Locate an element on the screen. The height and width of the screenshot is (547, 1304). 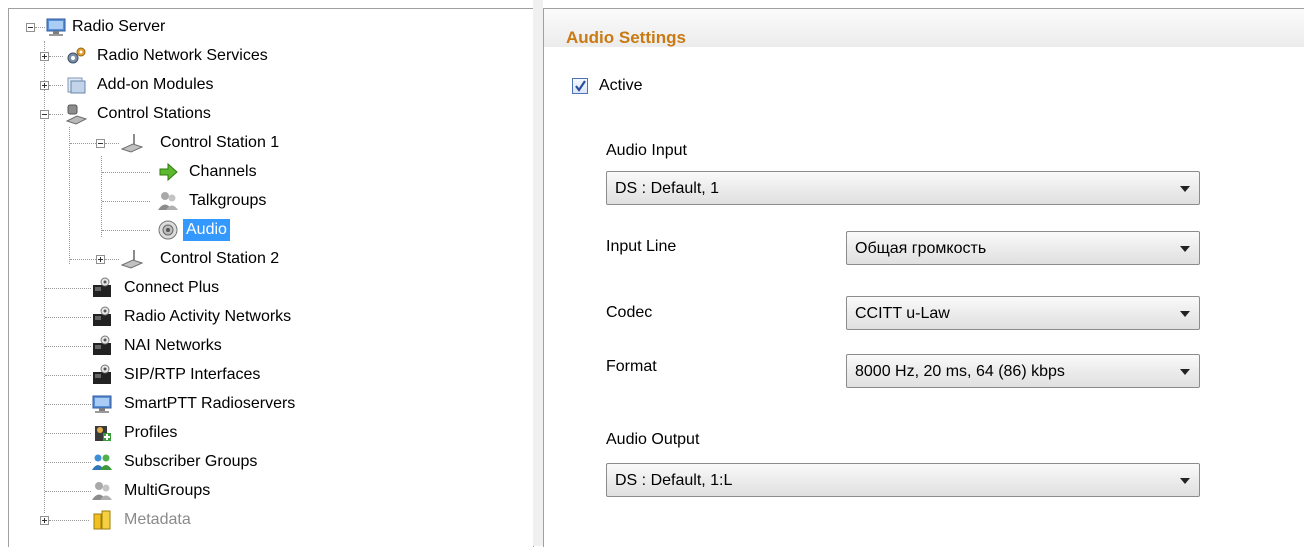
tree-item-label: Add-on Modules is located at coordinates (155, 84).